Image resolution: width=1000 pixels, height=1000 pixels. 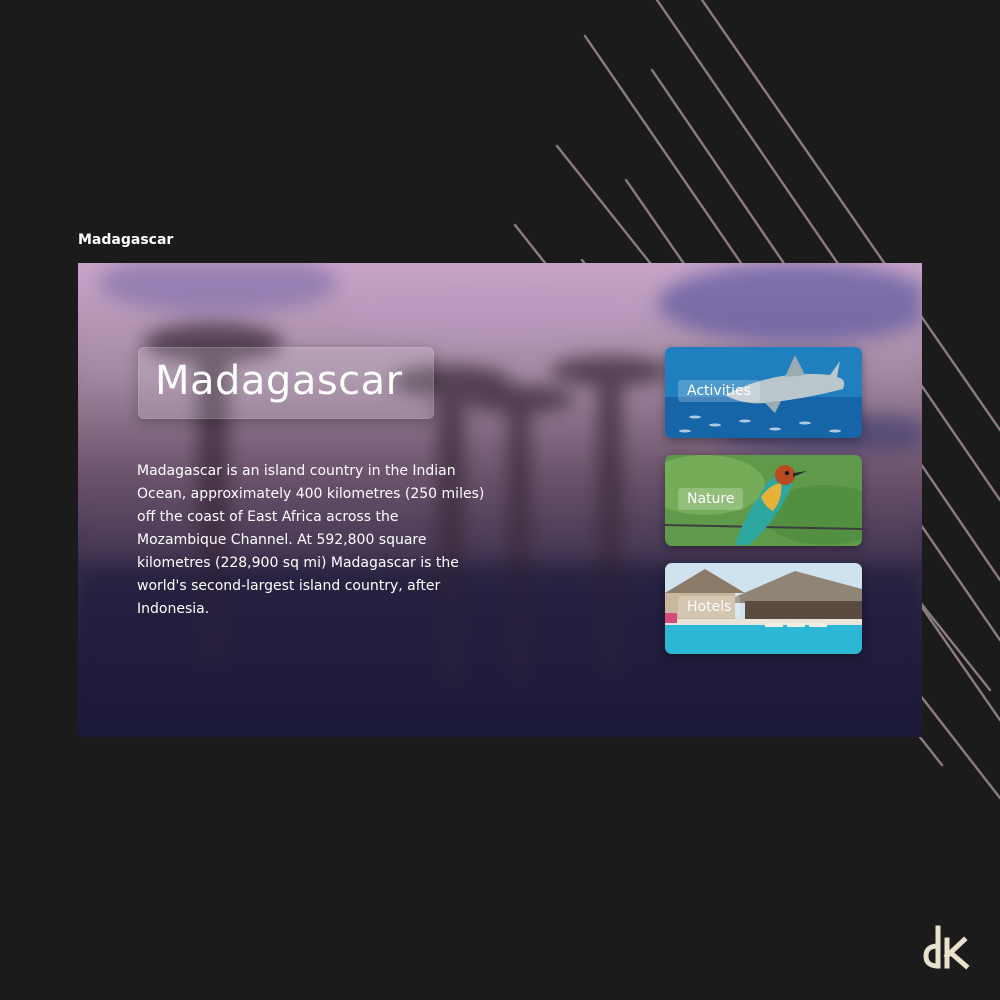 What do you see at coordinates (709, 607) in the screenshot?
I see `category-label: Hotels` at bounding box center [709, 607].